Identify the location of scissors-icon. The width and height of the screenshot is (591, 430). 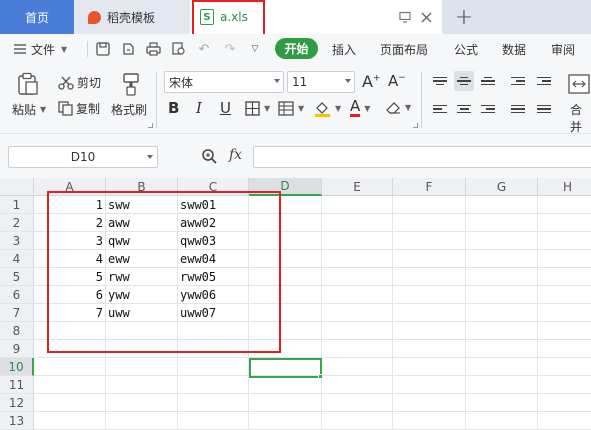
(66, 83).